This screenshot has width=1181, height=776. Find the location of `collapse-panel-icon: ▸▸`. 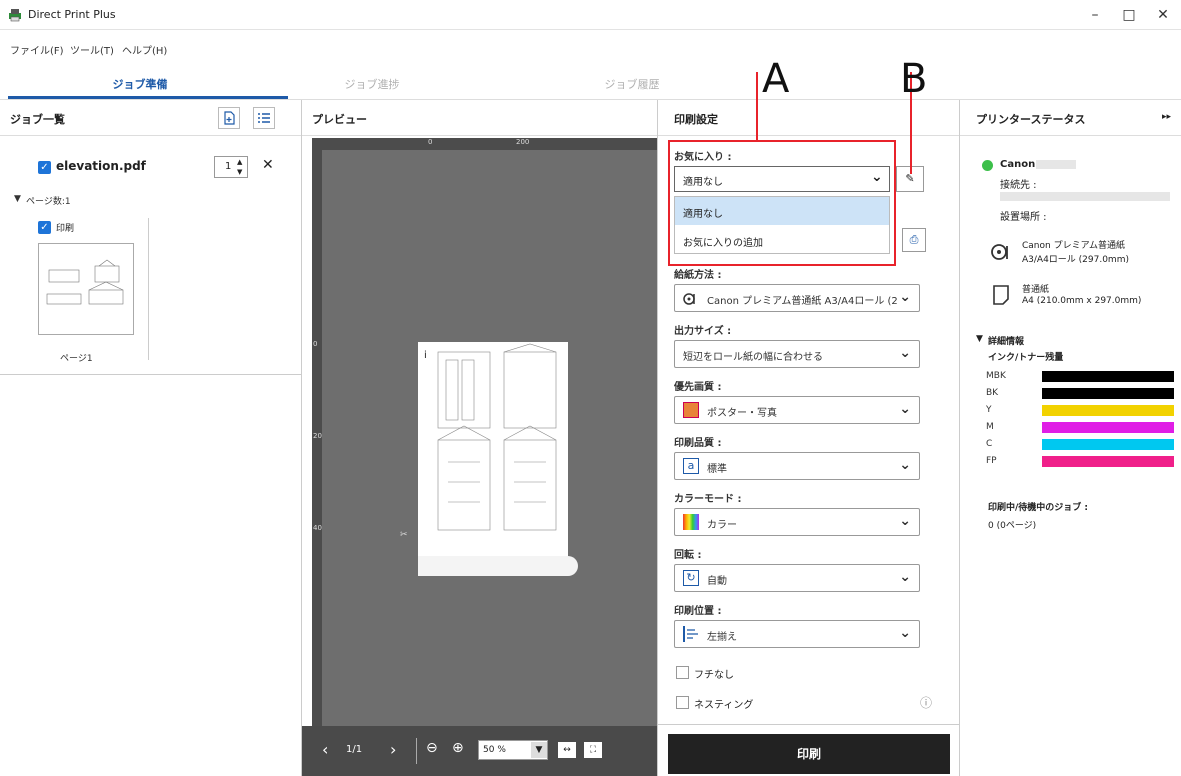

collapse-panel-icon: ▸▸ is located at coordinates (1166, 117).